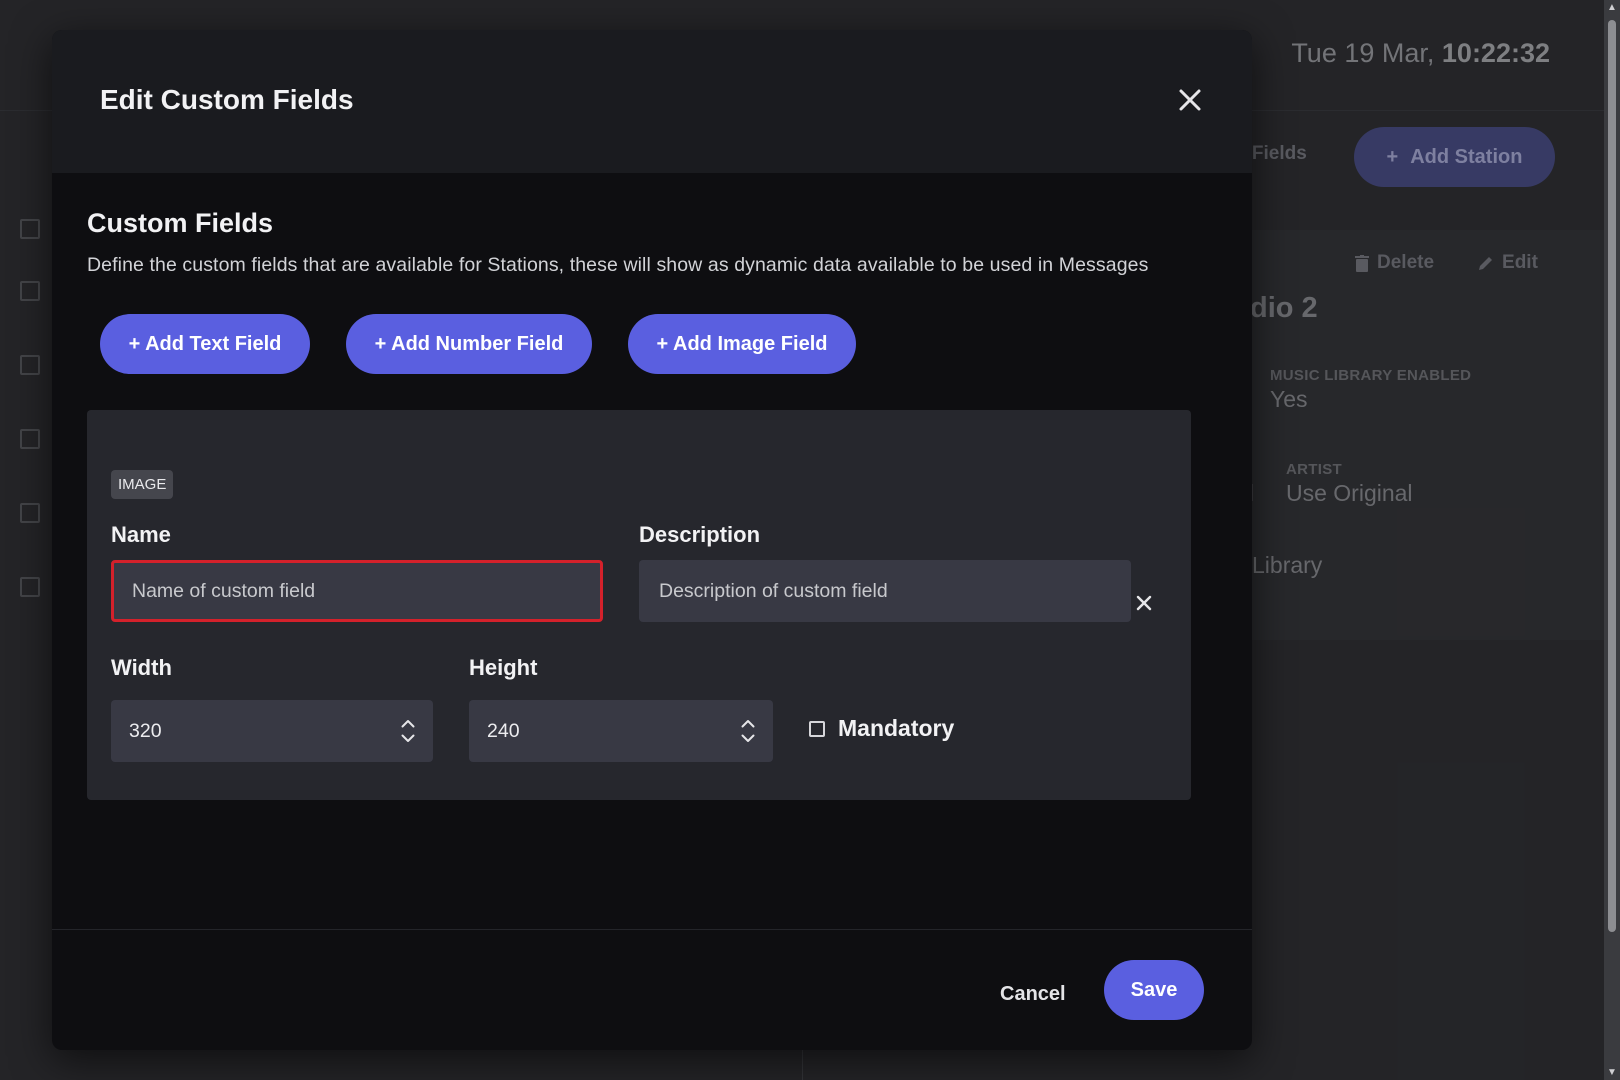 Image resolution: width=1620 pixels, height=1080 pixels. Describe the element at coordinates (1154, 990) in the screenshot. I see `save-button: Save` at that location.